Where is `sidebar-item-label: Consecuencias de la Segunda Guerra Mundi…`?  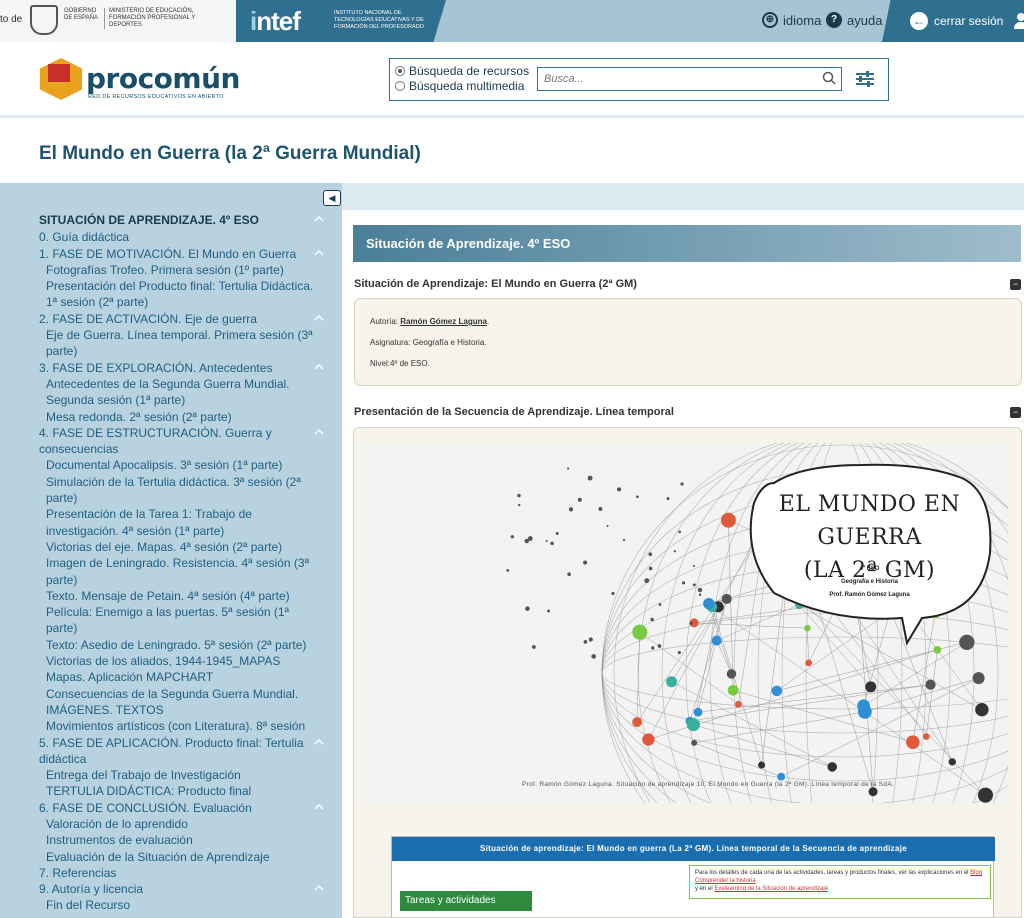 sidebar-item-label: Consecuencias de la Segunda Guerra Mundi… is located at coordinates (172, 701).